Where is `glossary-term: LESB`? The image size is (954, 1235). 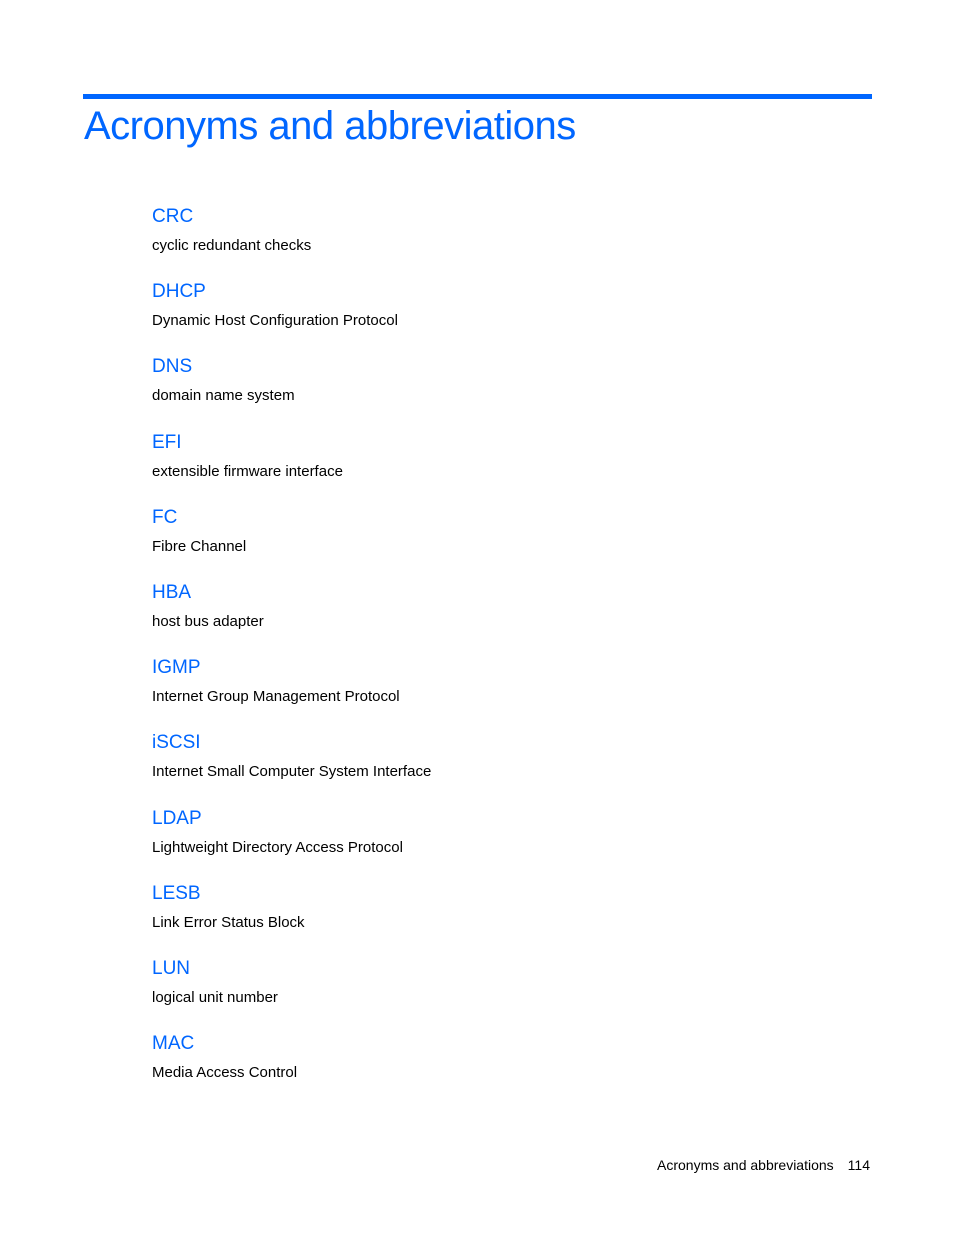 glossary-term: LESB is located at coordinates (176, 893).